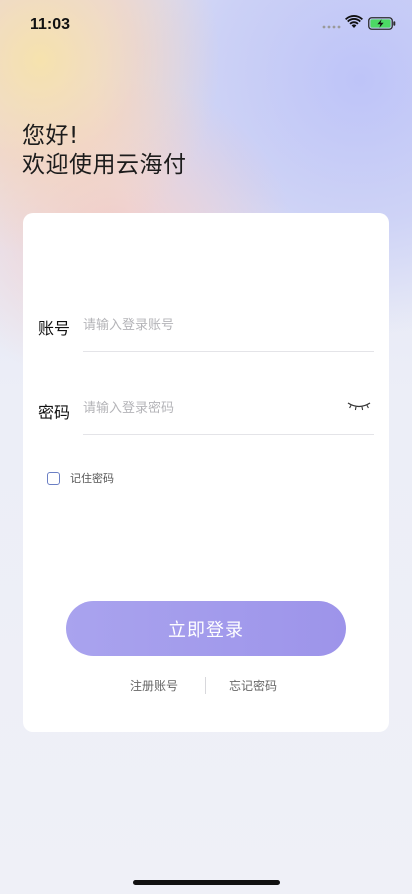  Describe the element at coordinates (228, 351) in the screenshot. I see `account-underline` at that location.